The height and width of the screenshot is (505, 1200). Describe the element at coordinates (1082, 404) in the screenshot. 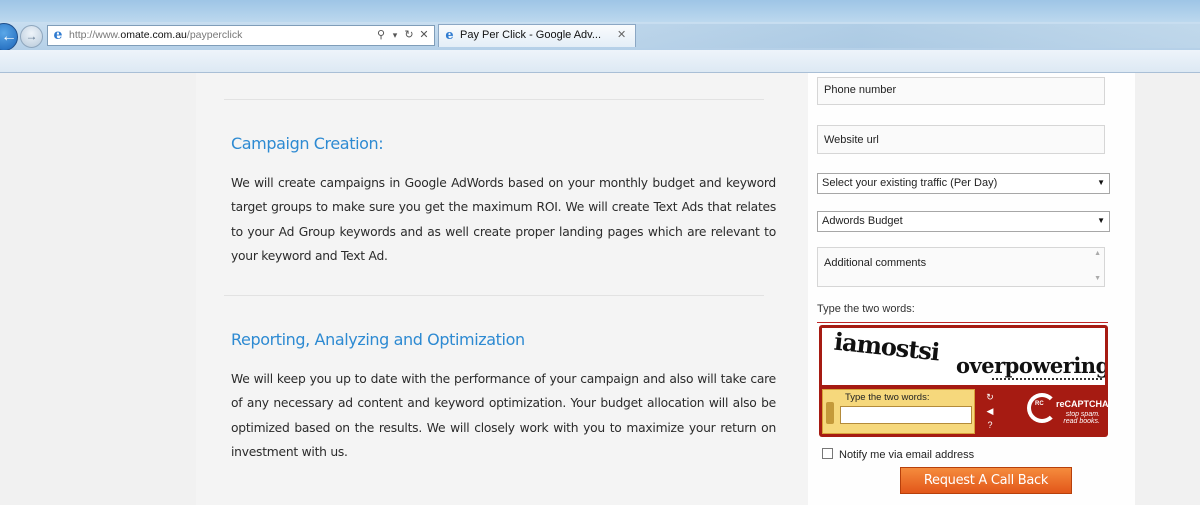

I see `recaptcha-brand: reCAPTCHA` at that location.